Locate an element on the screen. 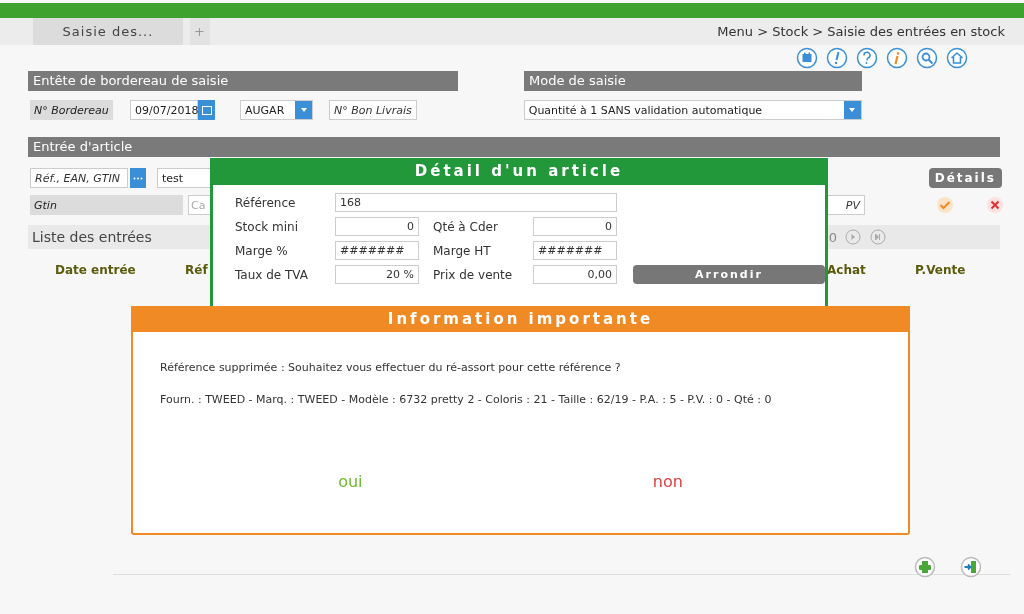  dialog-message: Référence supprimée : Souhaitez vous effectuer du ré-assort pour cette référence ? is located at coordinates (391, 367).